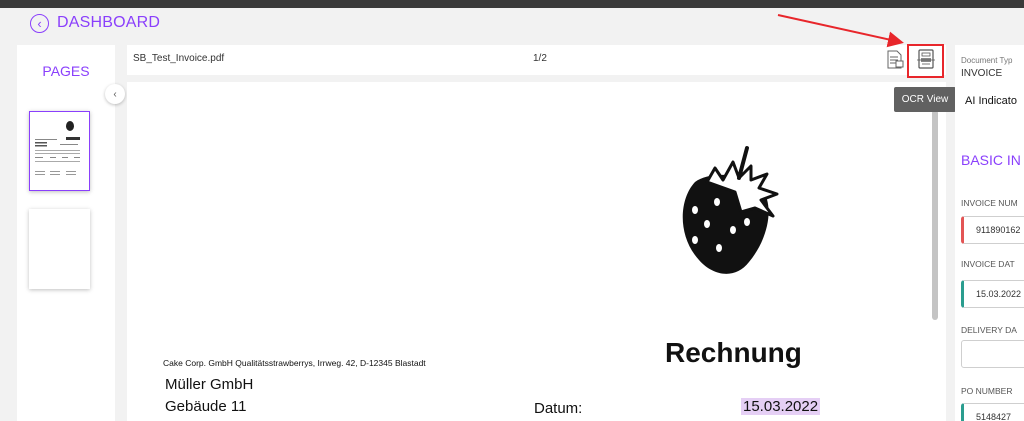 This screenshot has height=421, width=1024. What do you see at coordinates (989, 203) in the screenshot?
I see `invoice-number-label: INVOICE NUM` at bounding box center [989, 203].